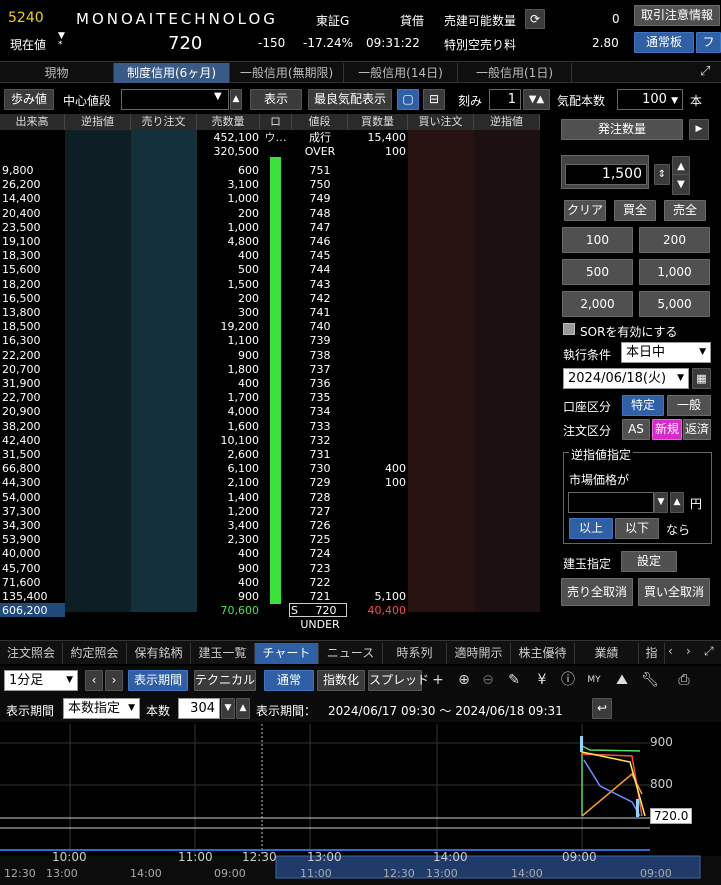  What do you see at coordinates (597, 240) in the screenshot?
I see `qty-100-button: 100` at bounding box center [597, 240].